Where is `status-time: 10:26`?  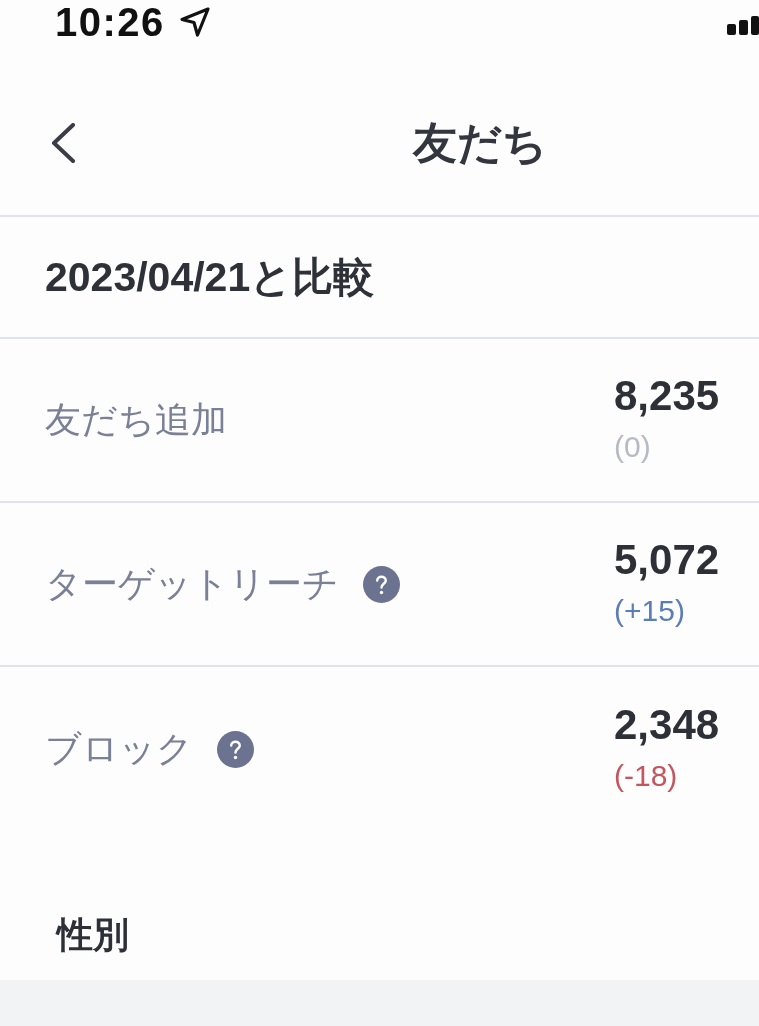
status-time: 10:26 is located at coordinates (110, 22).